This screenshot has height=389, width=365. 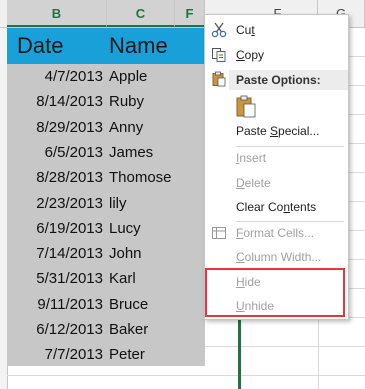 I want to click on menu-label-delete: Delete, so click(x=253, y=183).